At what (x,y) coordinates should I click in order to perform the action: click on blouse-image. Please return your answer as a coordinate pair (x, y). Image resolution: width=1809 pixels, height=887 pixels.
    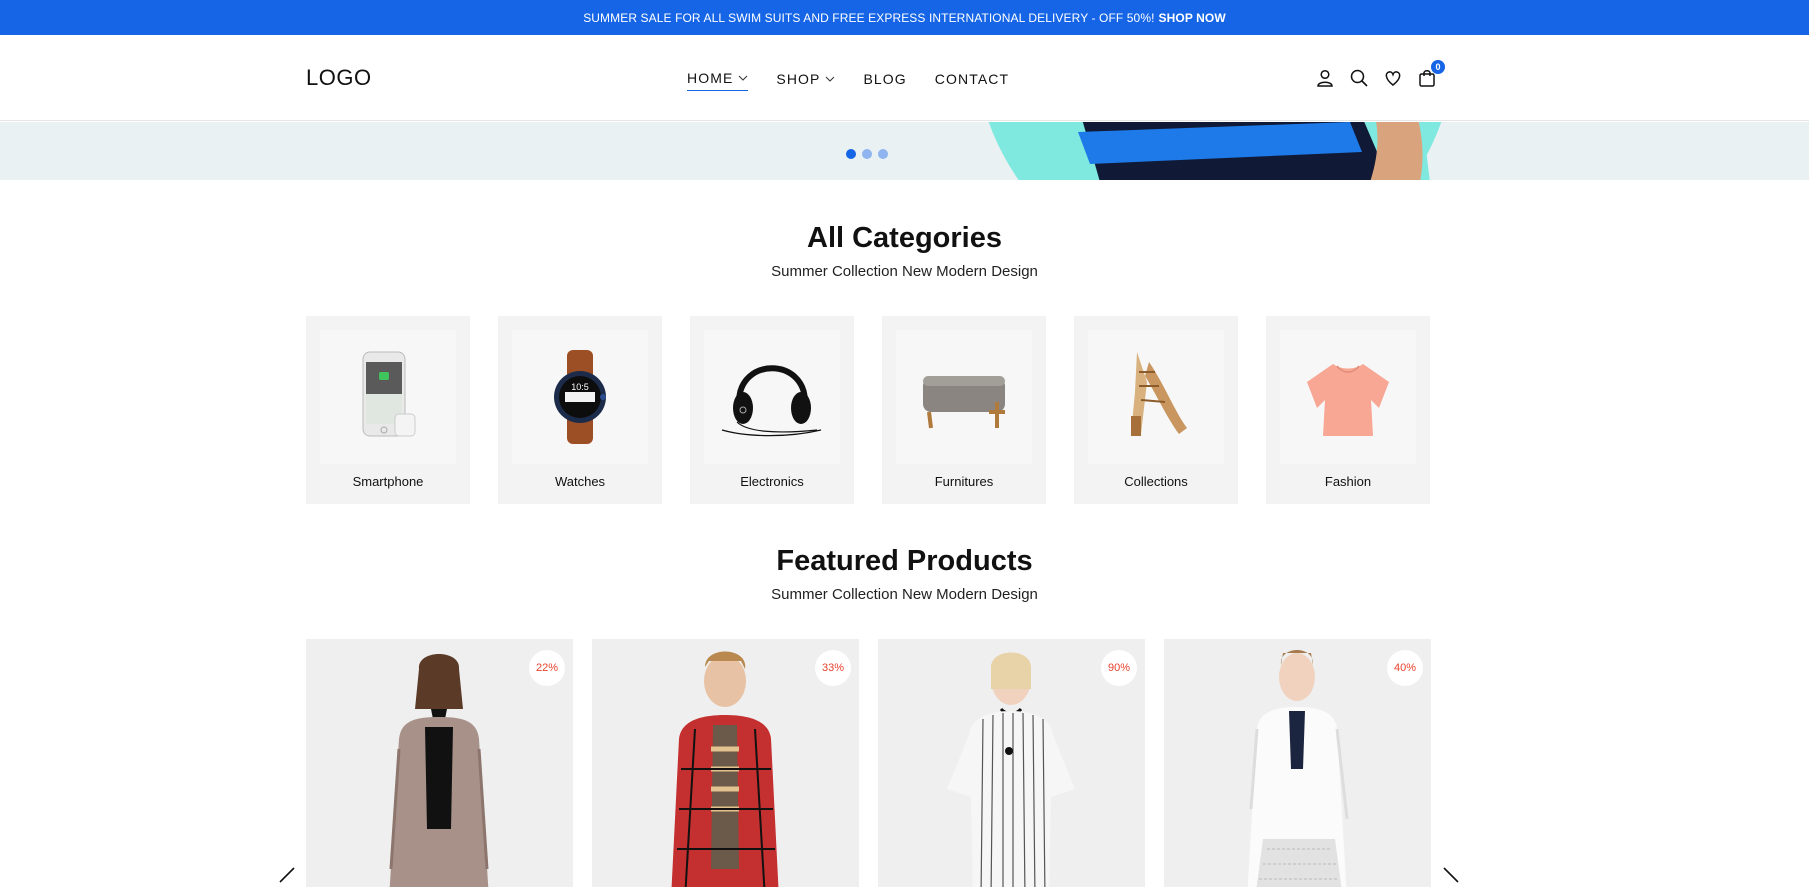
    Looking at the image, I should click on (1348, 397).